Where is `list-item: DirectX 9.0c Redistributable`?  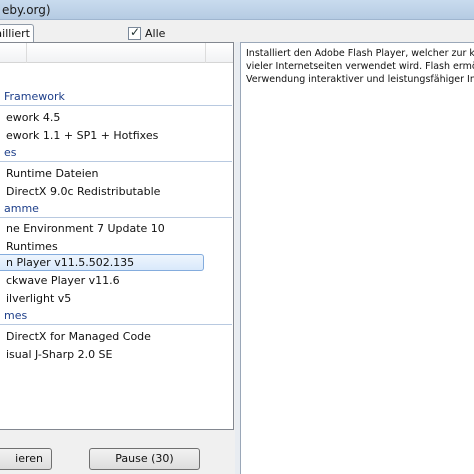 list-item: DirectX 9.0c Redistributable is located at coordinates (116, 192).